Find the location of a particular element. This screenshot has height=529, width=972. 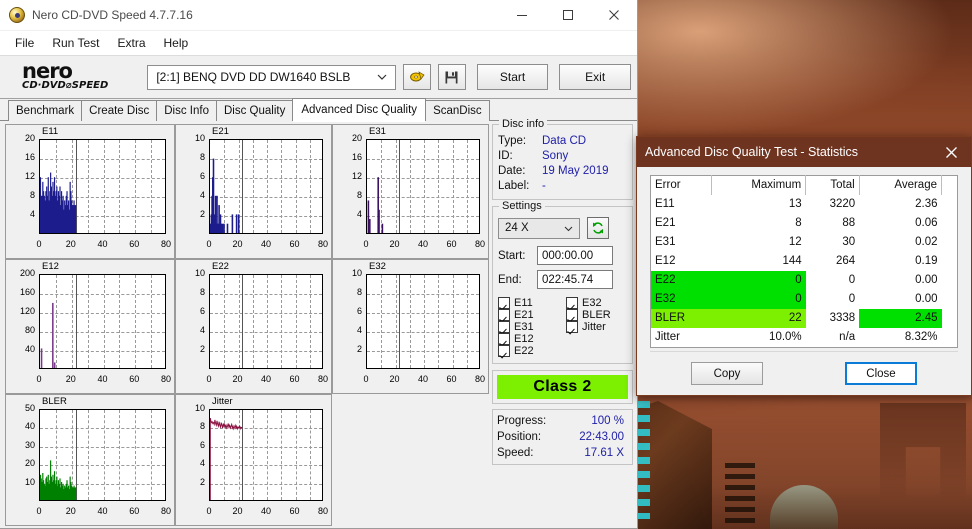

cell-average: 0.00 is located at coordinates (926, 280).